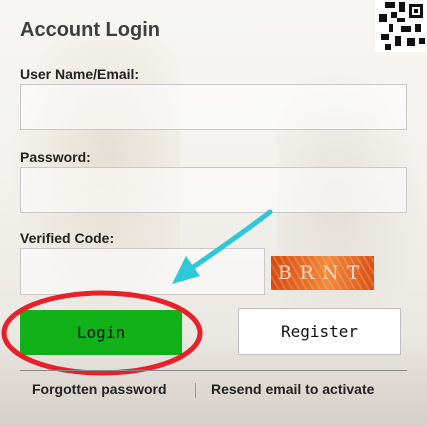  I want to click on captcha-text: BRNT, so click(322, 273).